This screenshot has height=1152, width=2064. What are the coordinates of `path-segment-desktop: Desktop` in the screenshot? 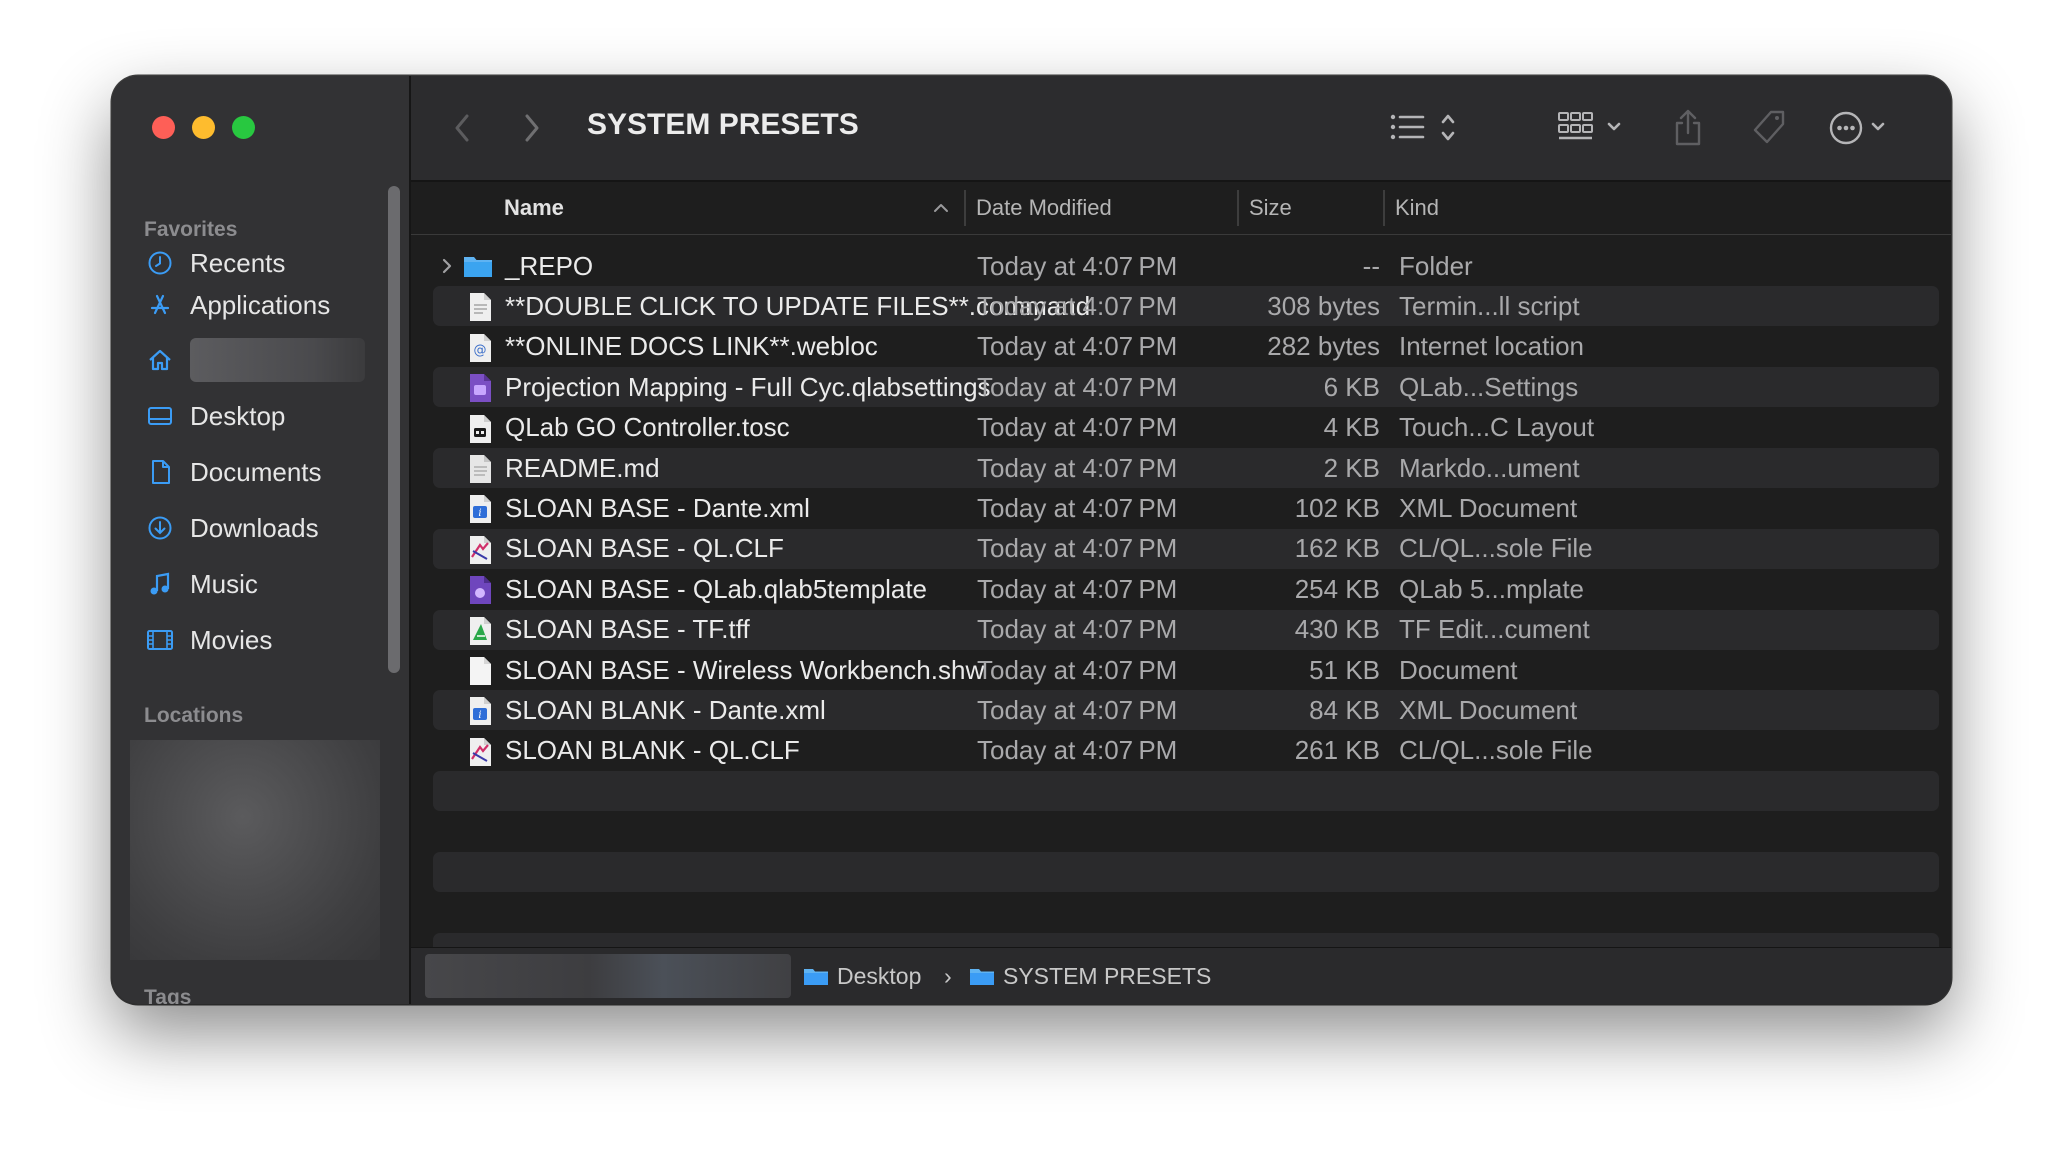 It's located at (862, 976).